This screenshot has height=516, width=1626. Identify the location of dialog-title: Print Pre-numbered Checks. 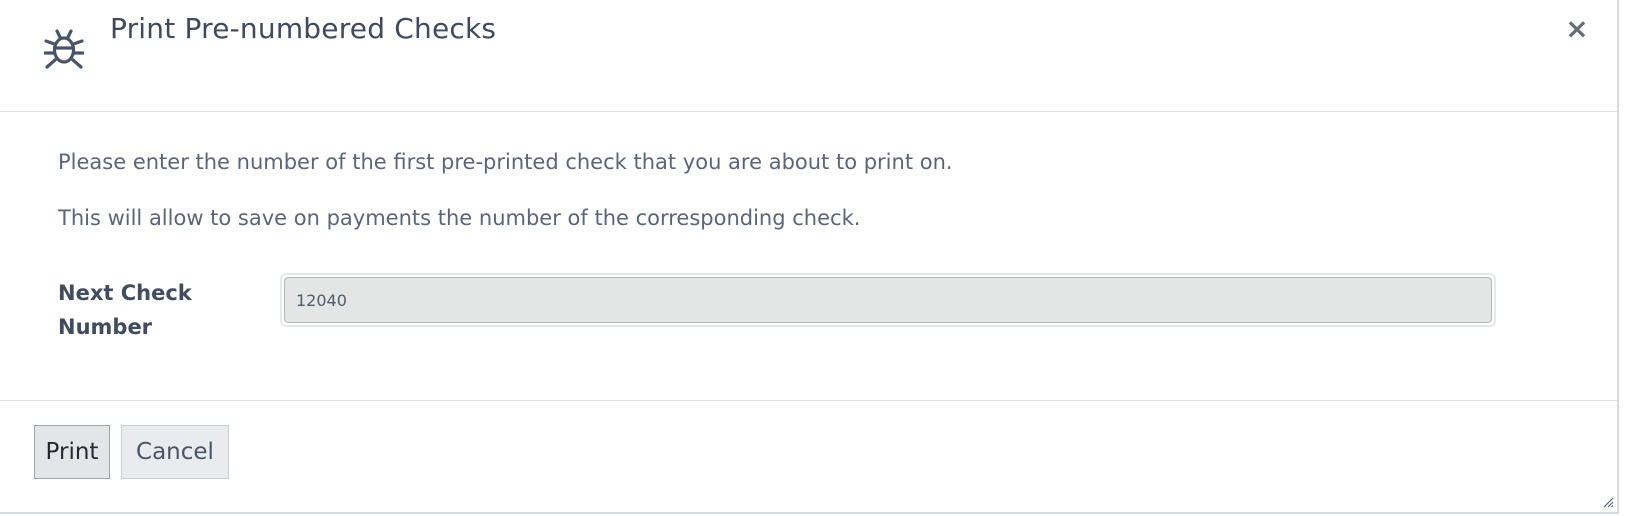
(303, 28).